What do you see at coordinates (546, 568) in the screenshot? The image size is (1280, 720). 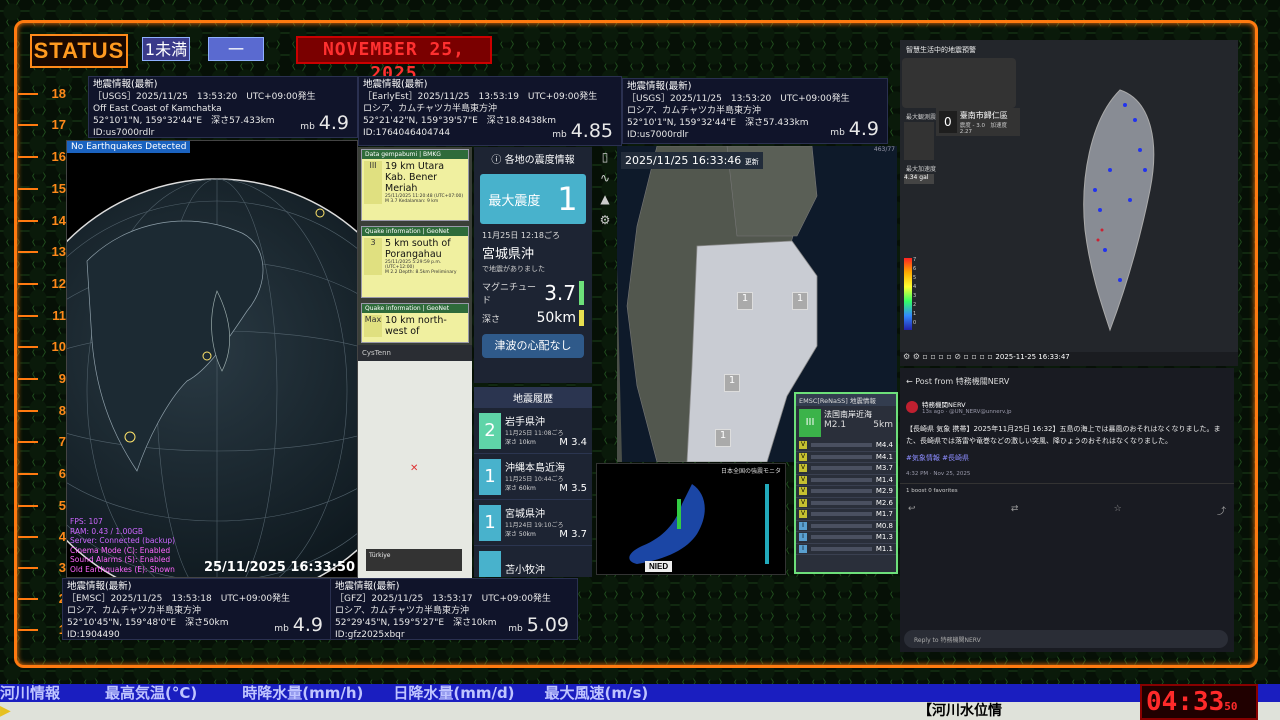 I see `history-info: 苫小牧沖` at bounding box center [546, 568].